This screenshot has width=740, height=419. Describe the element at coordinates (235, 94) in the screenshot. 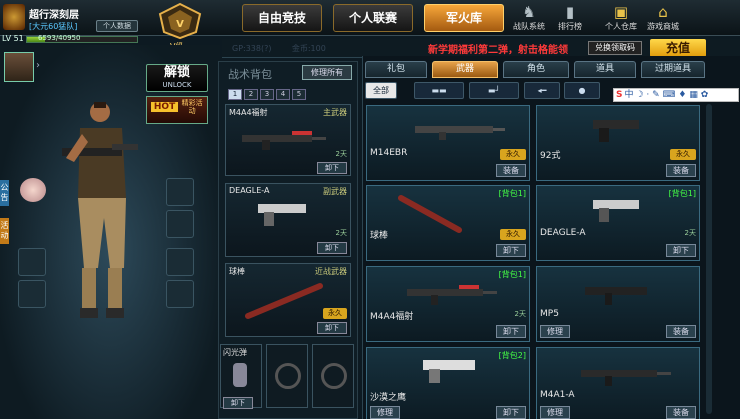

I see `backpack-page-1: 1` at that location.